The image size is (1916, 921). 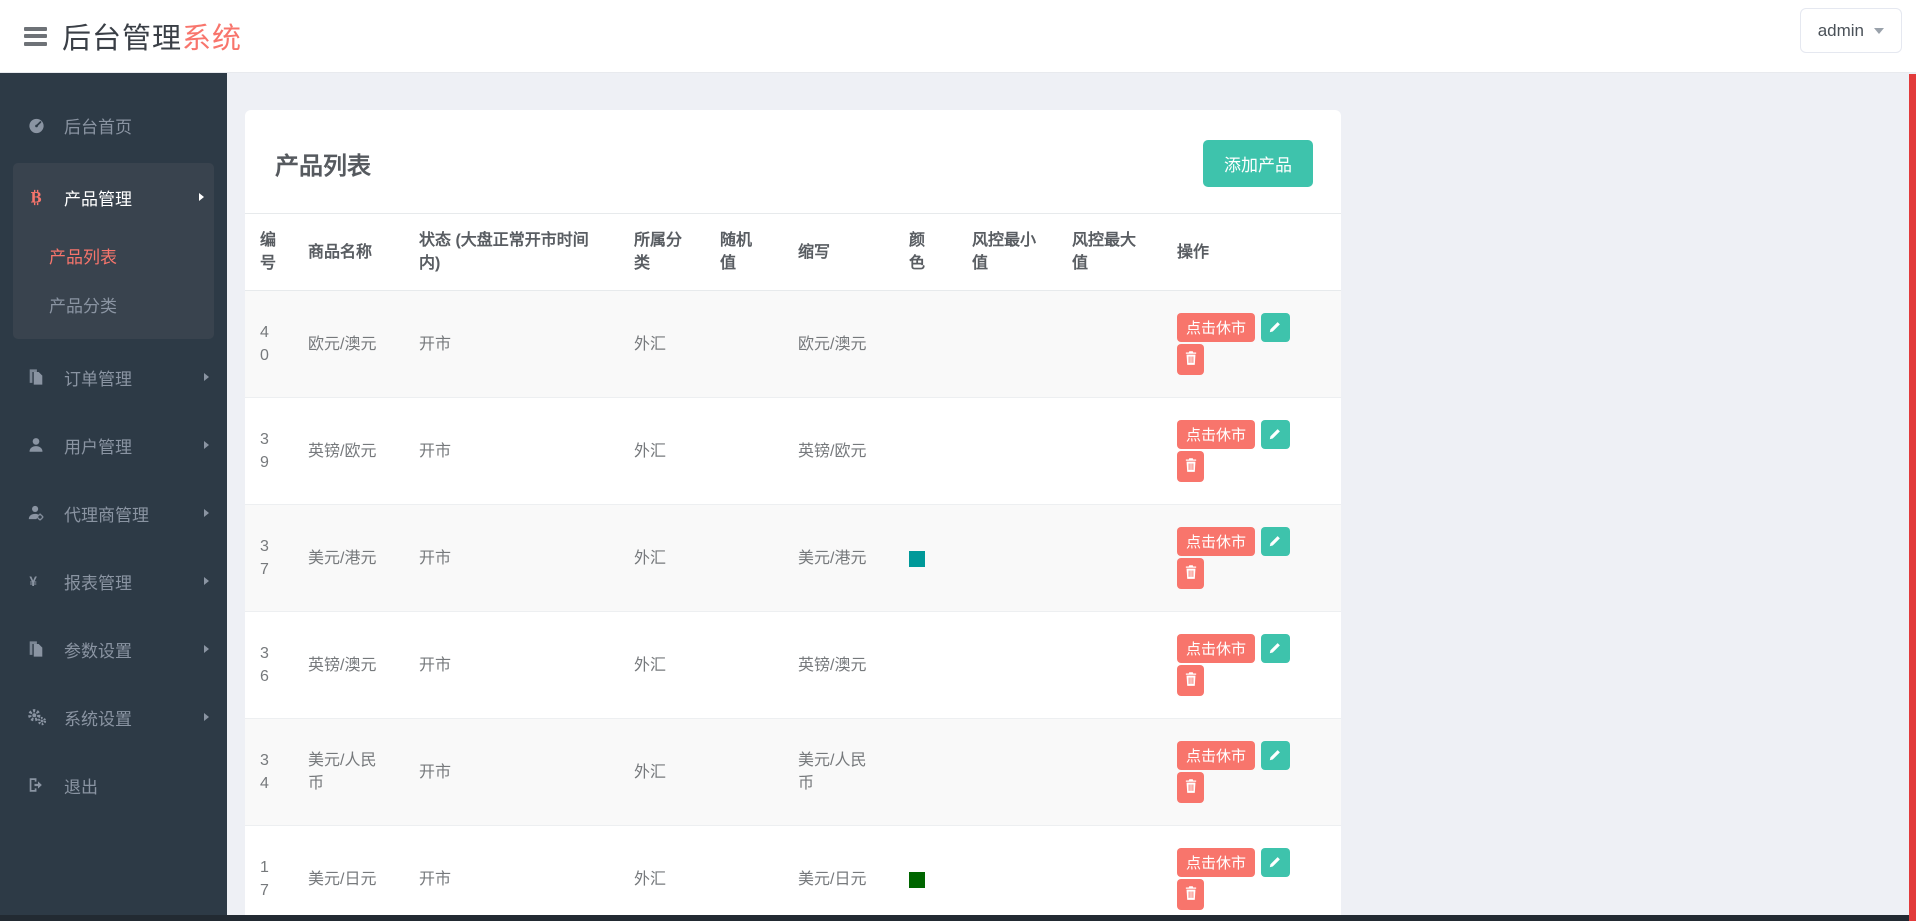 What do you see at coordinates (1251, 253) in the screenshot?
I see `column-header: 操作` at bounding box center [1251, 253].